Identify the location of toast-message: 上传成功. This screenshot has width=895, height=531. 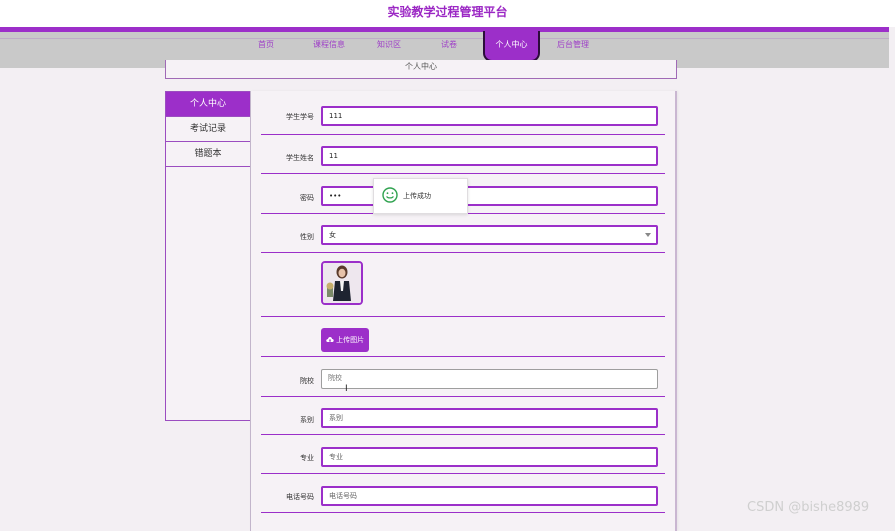
(417, 196).